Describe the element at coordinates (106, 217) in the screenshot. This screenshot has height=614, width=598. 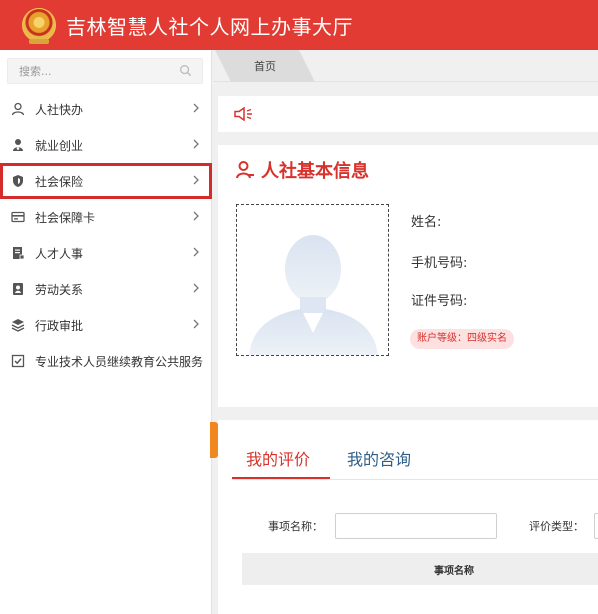
I see `sidebar-item-ss-card: 社会保障卡` at that location.